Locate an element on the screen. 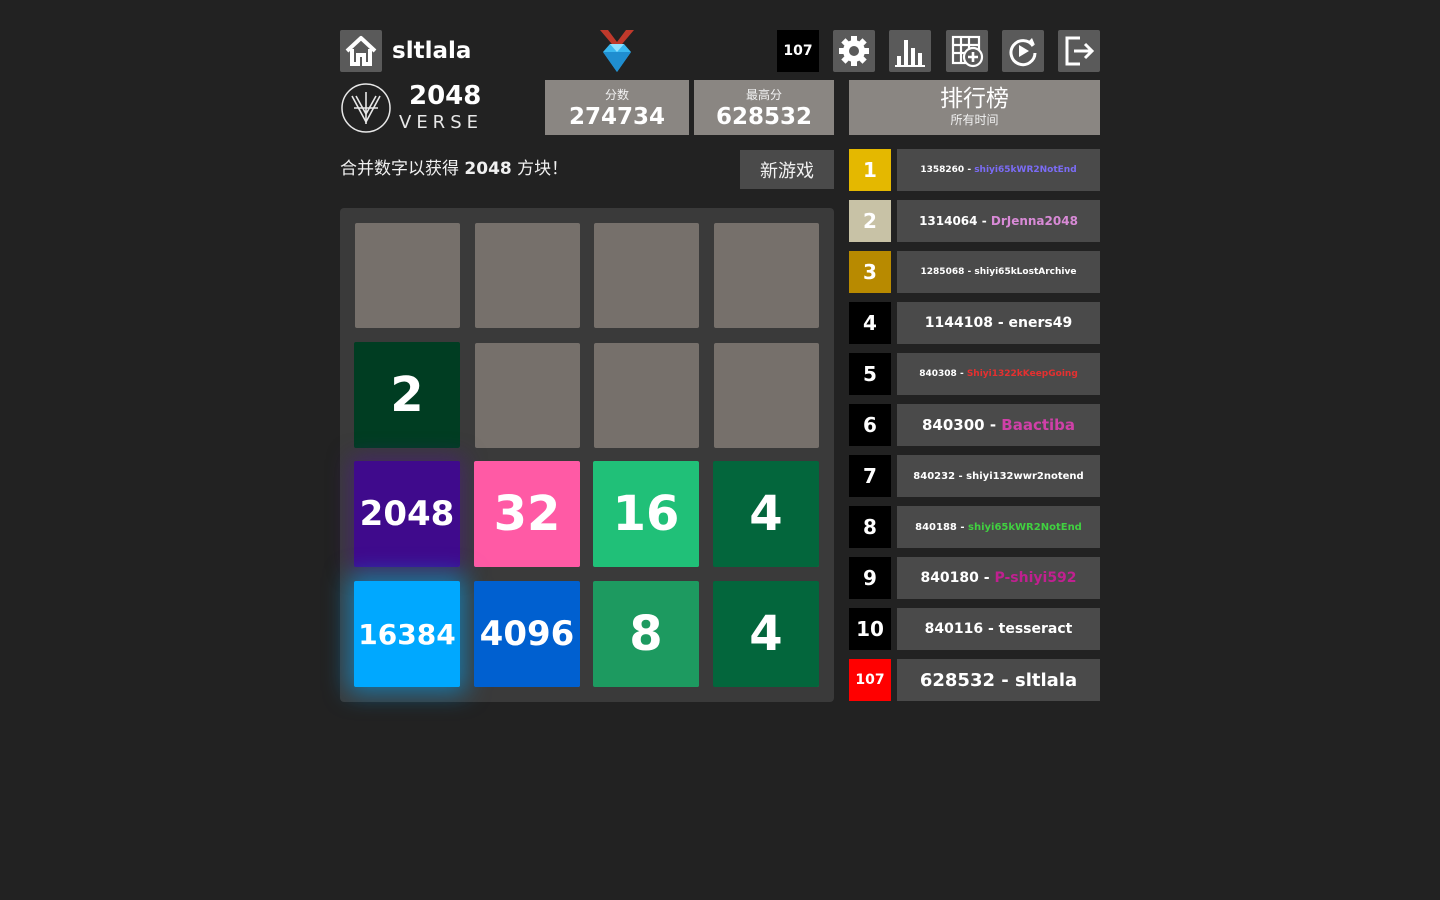  leaderboard-entry: 840308 - Shiyi1322kKeepGoing is located at coordinates (998, 374).